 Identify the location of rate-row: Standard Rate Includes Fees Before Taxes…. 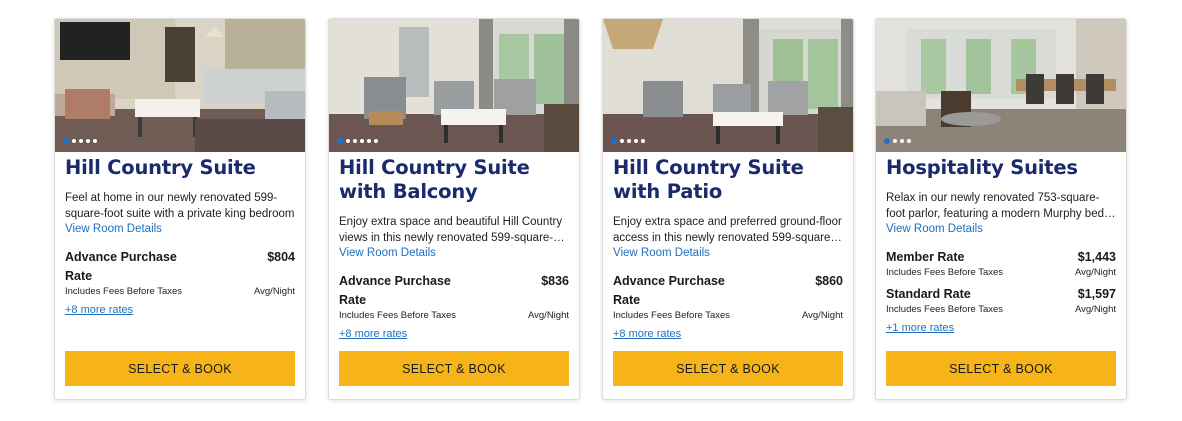
(1001, 300).